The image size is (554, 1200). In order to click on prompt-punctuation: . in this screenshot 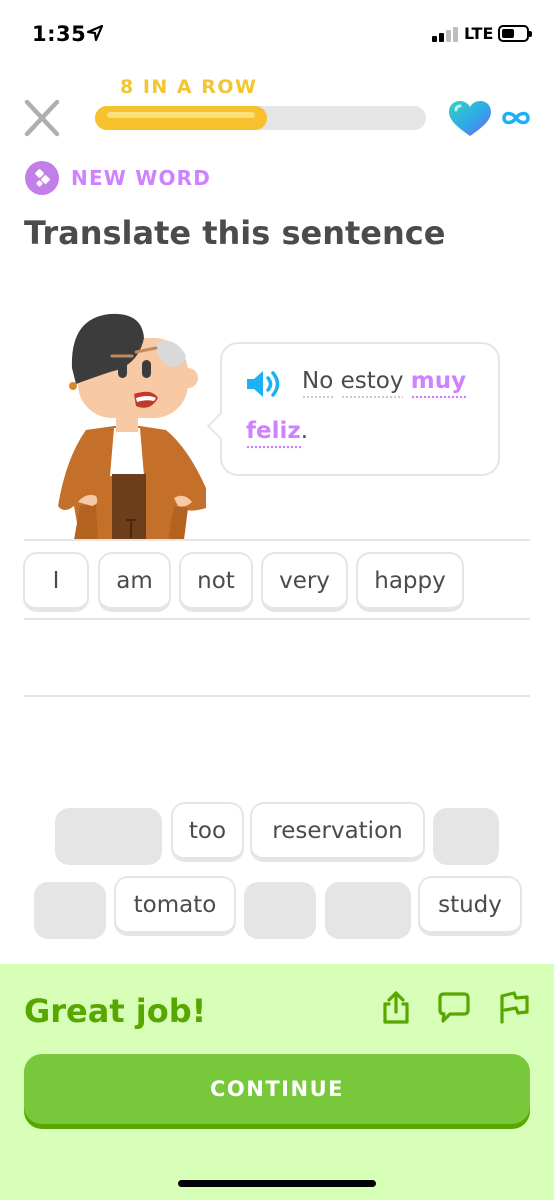, I will do `click(304, 431)`.